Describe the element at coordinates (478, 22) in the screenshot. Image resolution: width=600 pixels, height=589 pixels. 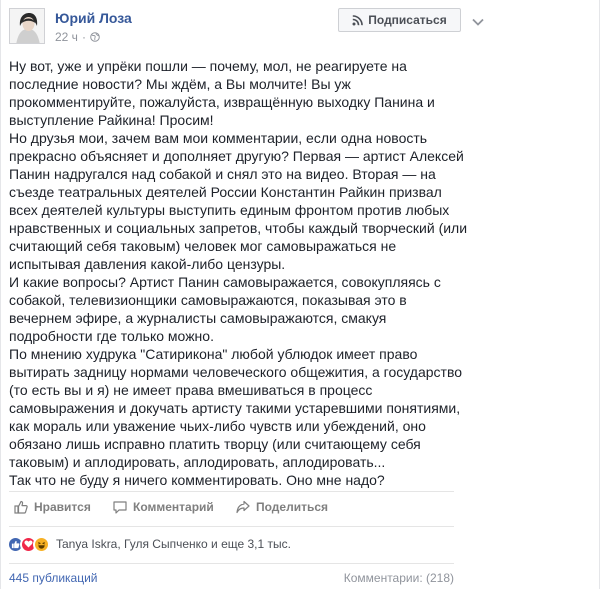
I see `chevron-down-icon` at that location.